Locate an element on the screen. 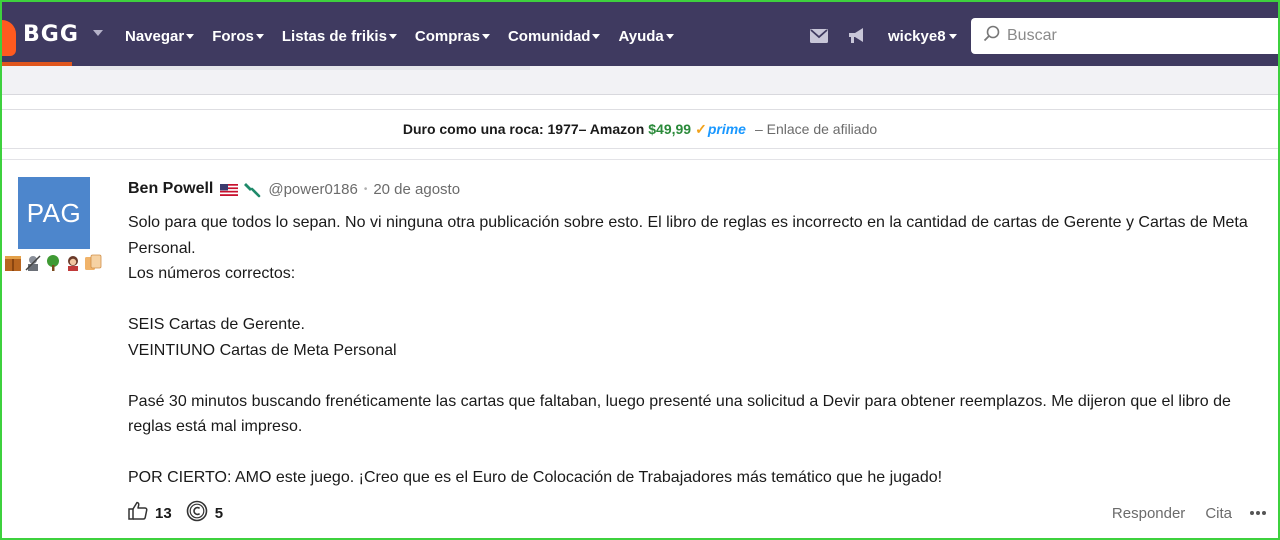 The height and width of the screenshot is (540, 1280). badge-icon-soldier is located at coordinates (33, 263).